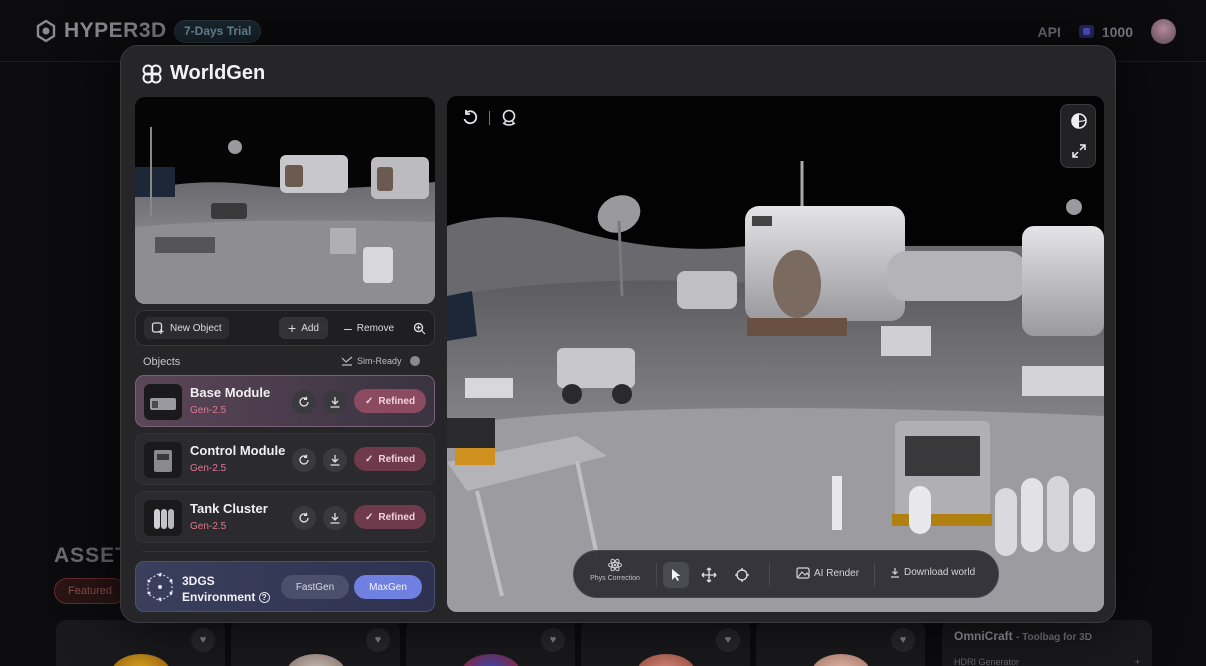  Describe the element at coordinates (615, 578) in the screenshot. I see `phys-correction-label: Phys Correction` at that location.